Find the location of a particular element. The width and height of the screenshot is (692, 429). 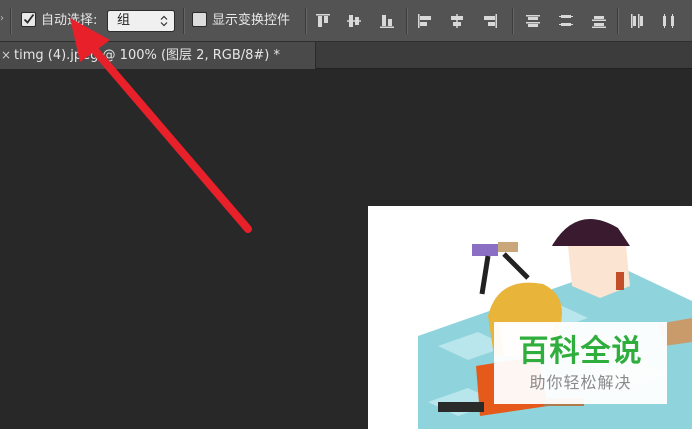

distribute-left-icon is located at coordinates (637, 21).